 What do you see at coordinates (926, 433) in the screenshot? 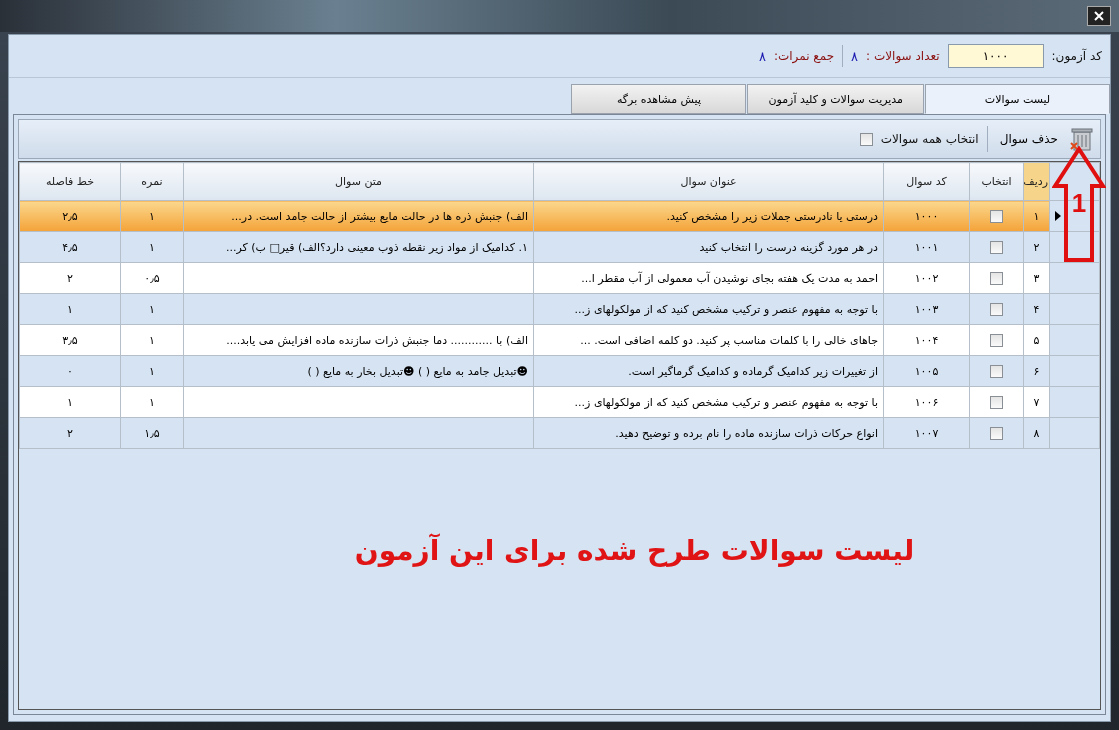
I see `table-cell: ۱۰۰۷` at bounding box center [926, 433].